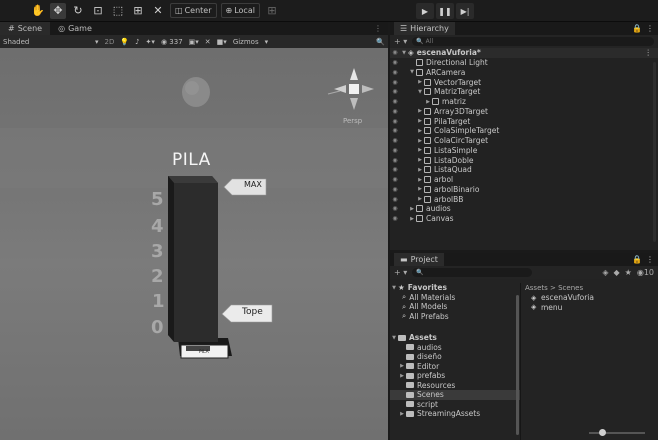 The height and width of the screenshot is (440, 658). Describe the element at coordinates (602, 432) in the screenshot. I see `icon-size-slider-thumb` at that location.